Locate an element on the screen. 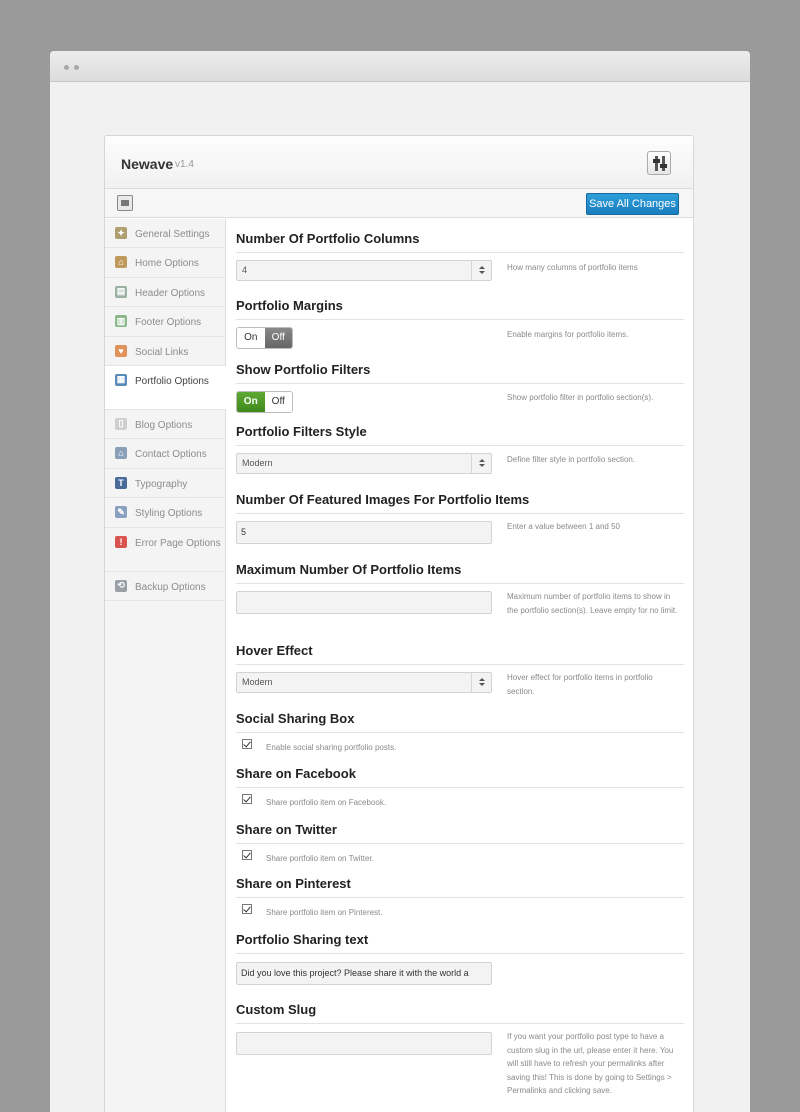 The width and height of the screenshot is (800, 1112). panel-toolbar: Save All Changes is located at coordinates (399, 203).